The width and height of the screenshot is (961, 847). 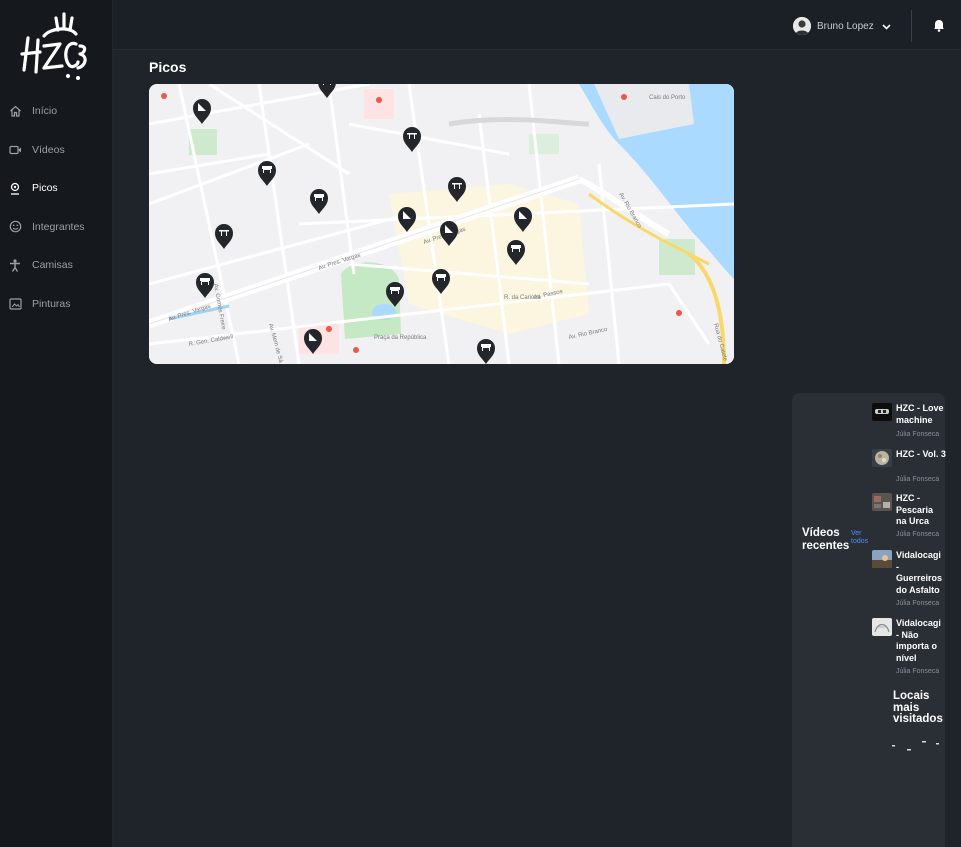 What do you see at coordinates (939, 25) in the screenshot?
I see `bell-icon` at bounding box center [939, 25].